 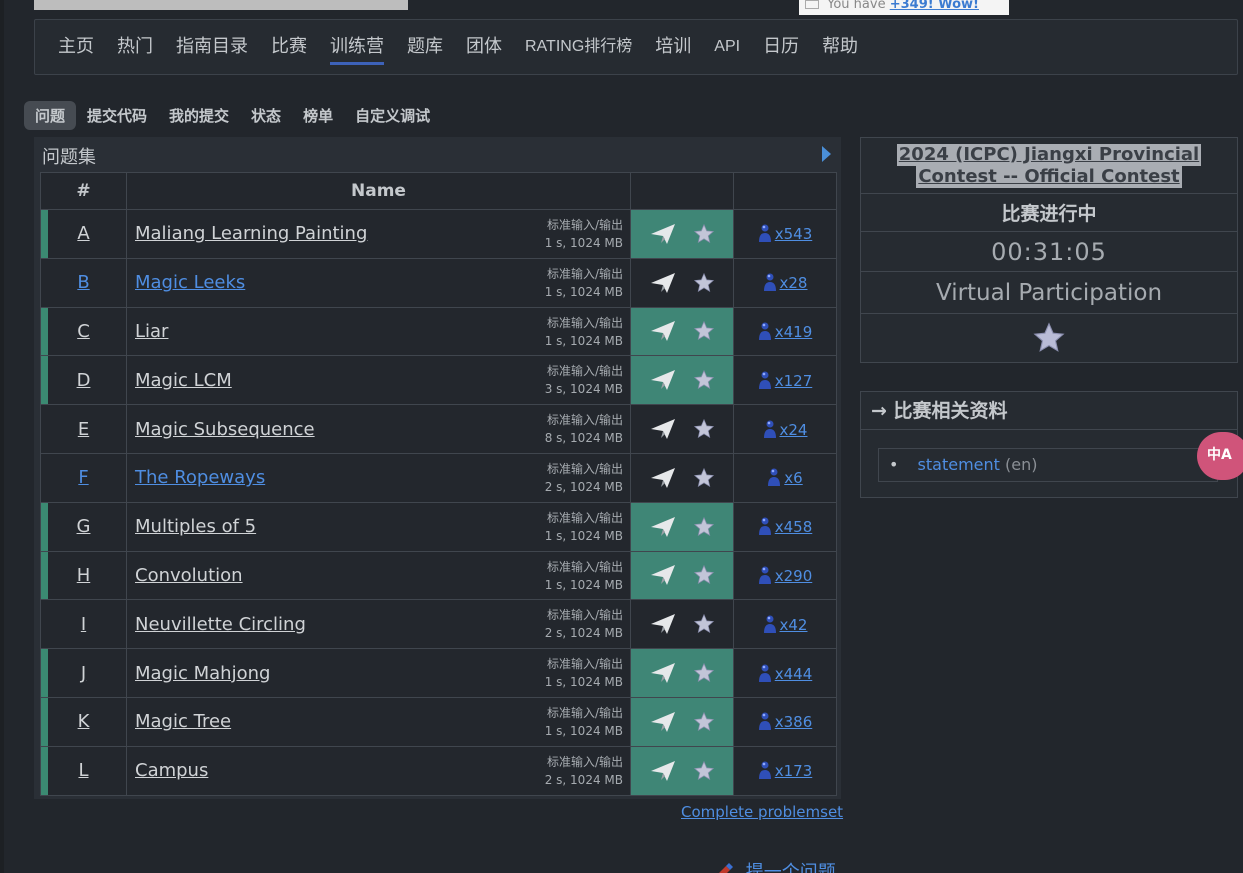 What do you see at coordinates (785, 233) in the screenshot?
I see `solvers-count-link: x543` at bounding box center [785, 233].